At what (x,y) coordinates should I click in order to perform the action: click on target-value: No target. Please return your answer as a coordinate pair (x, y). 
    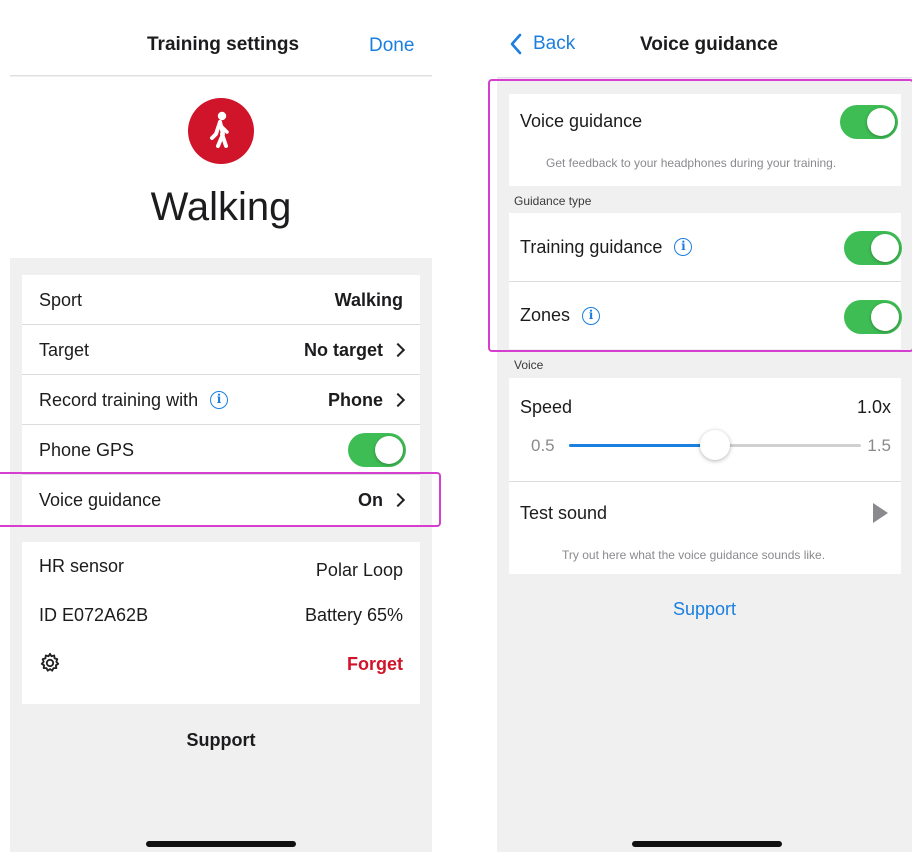
    Looking at the image, I should click on (343, 349).